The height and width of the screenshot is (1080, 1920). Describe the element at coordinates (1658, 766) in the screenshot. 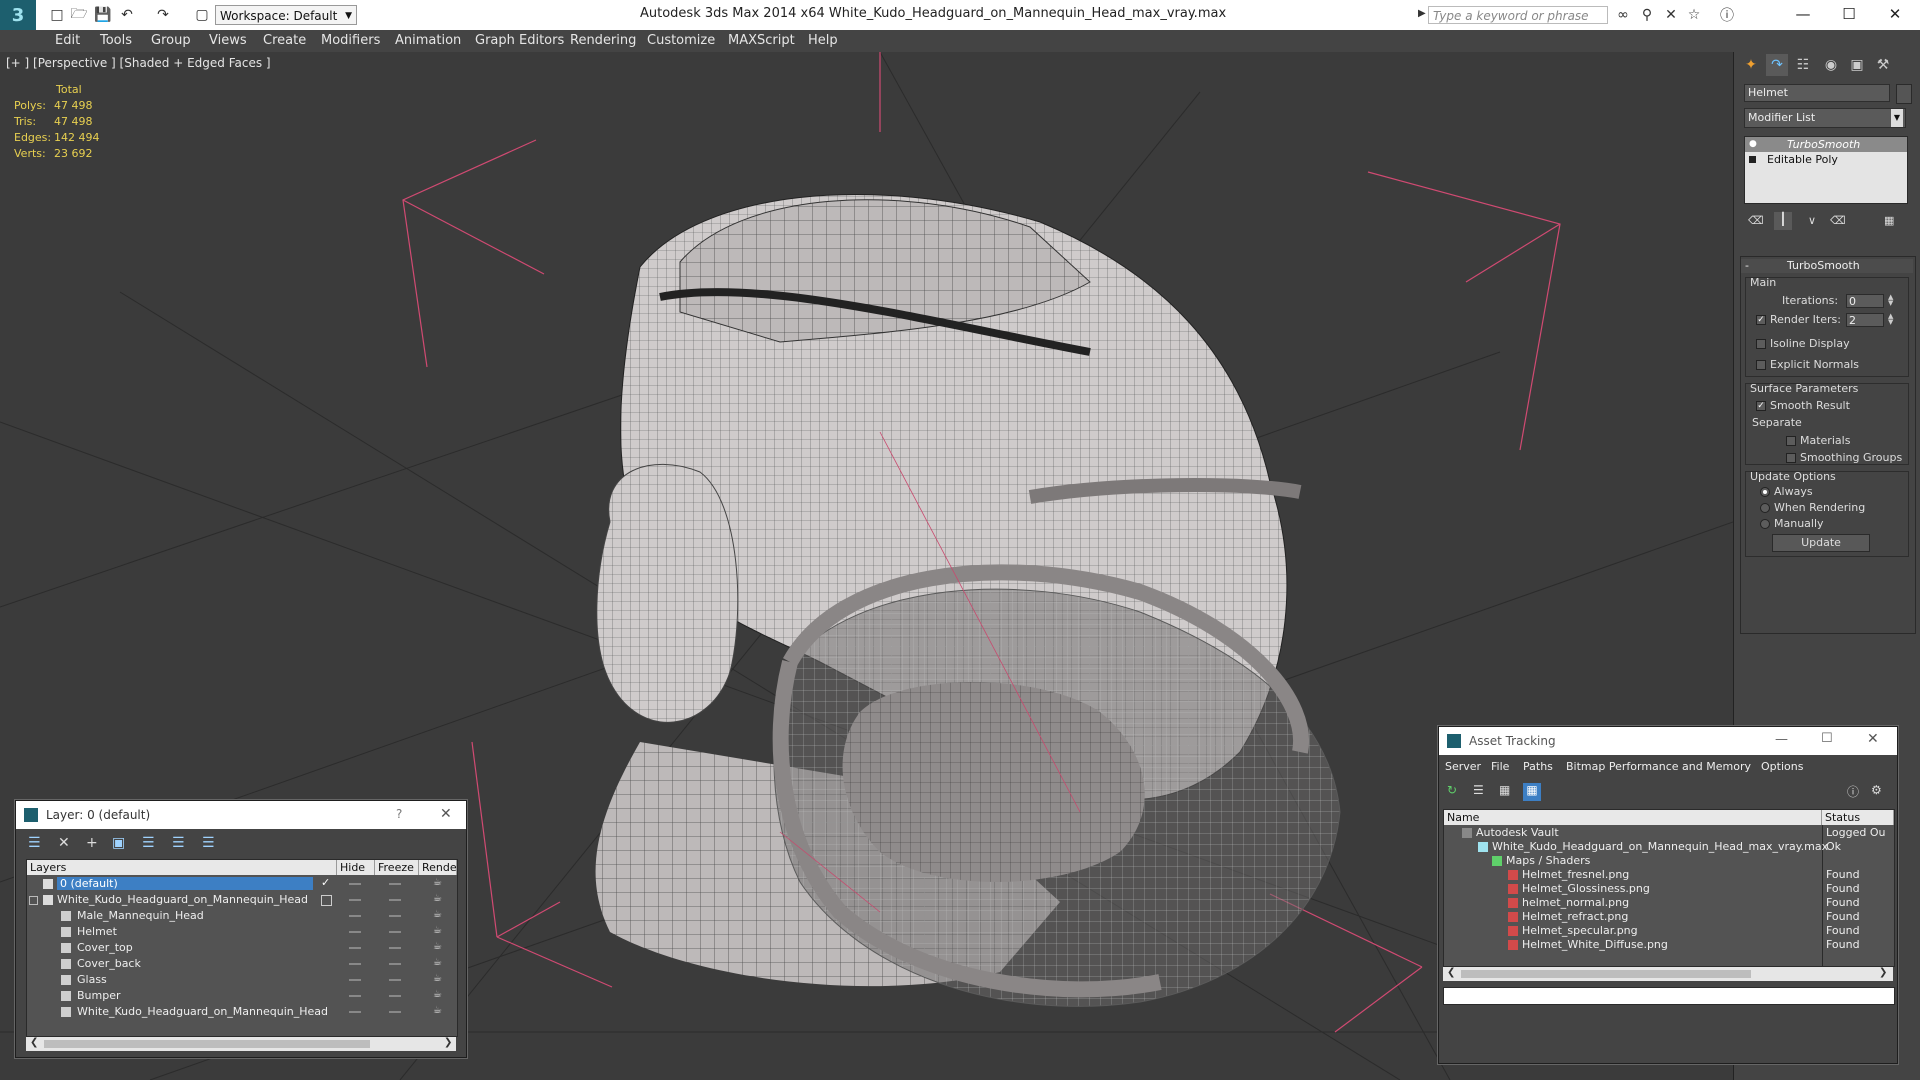

I see `asset-menu-bitmap: Bitmap Performance and Memory` at that location.